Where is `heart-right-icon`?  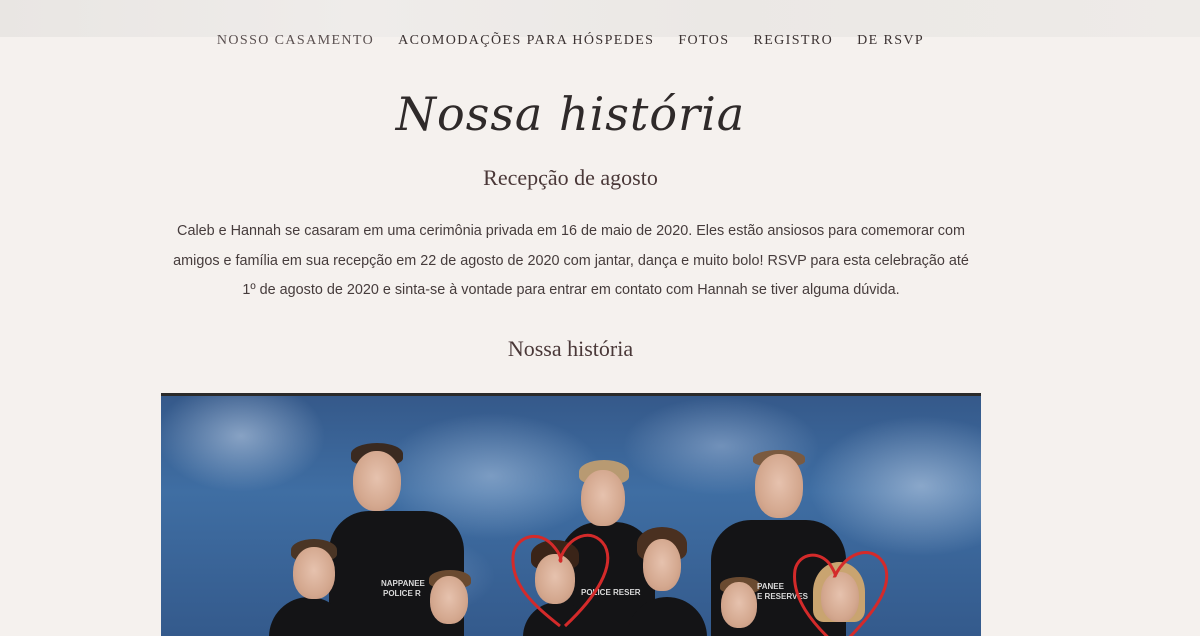 heart-right-icon is located at coordinates (841, 593).